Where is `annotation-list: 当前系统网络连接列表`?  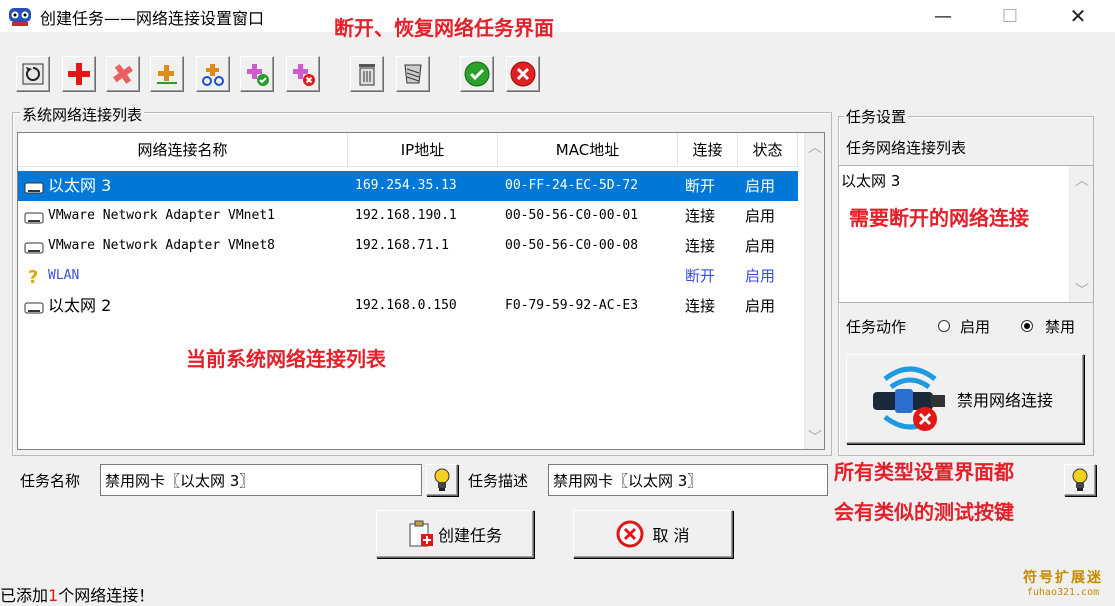 annotation-list: 当前系统网络连接列表 is located at coordinates (286, 359).